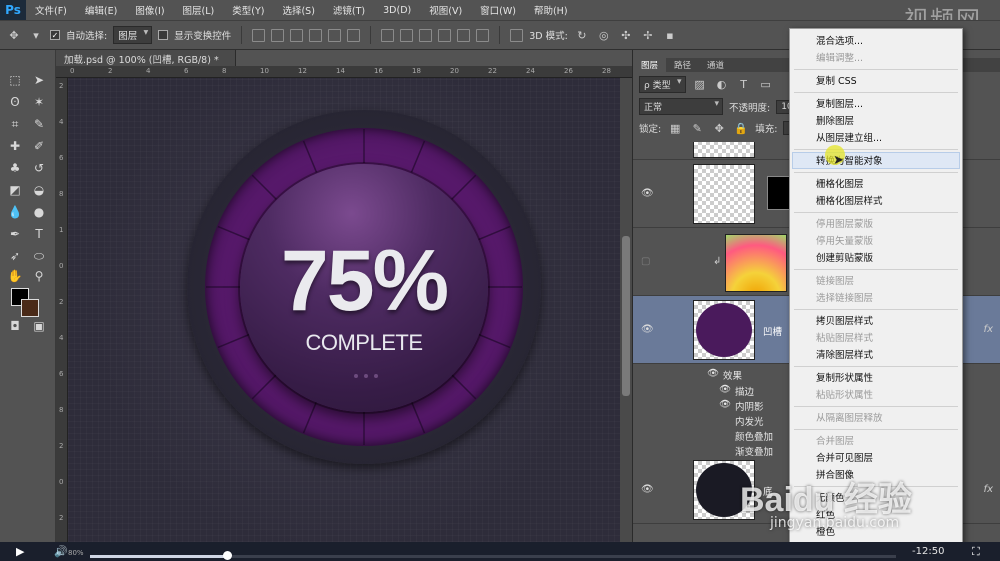 The height and width of the screenshot is (561, 1000). What do you see at coordinates (498, 10) in the screenshot?
I see `menu-window: 窗口(W)` at bounding box center [498, 10].